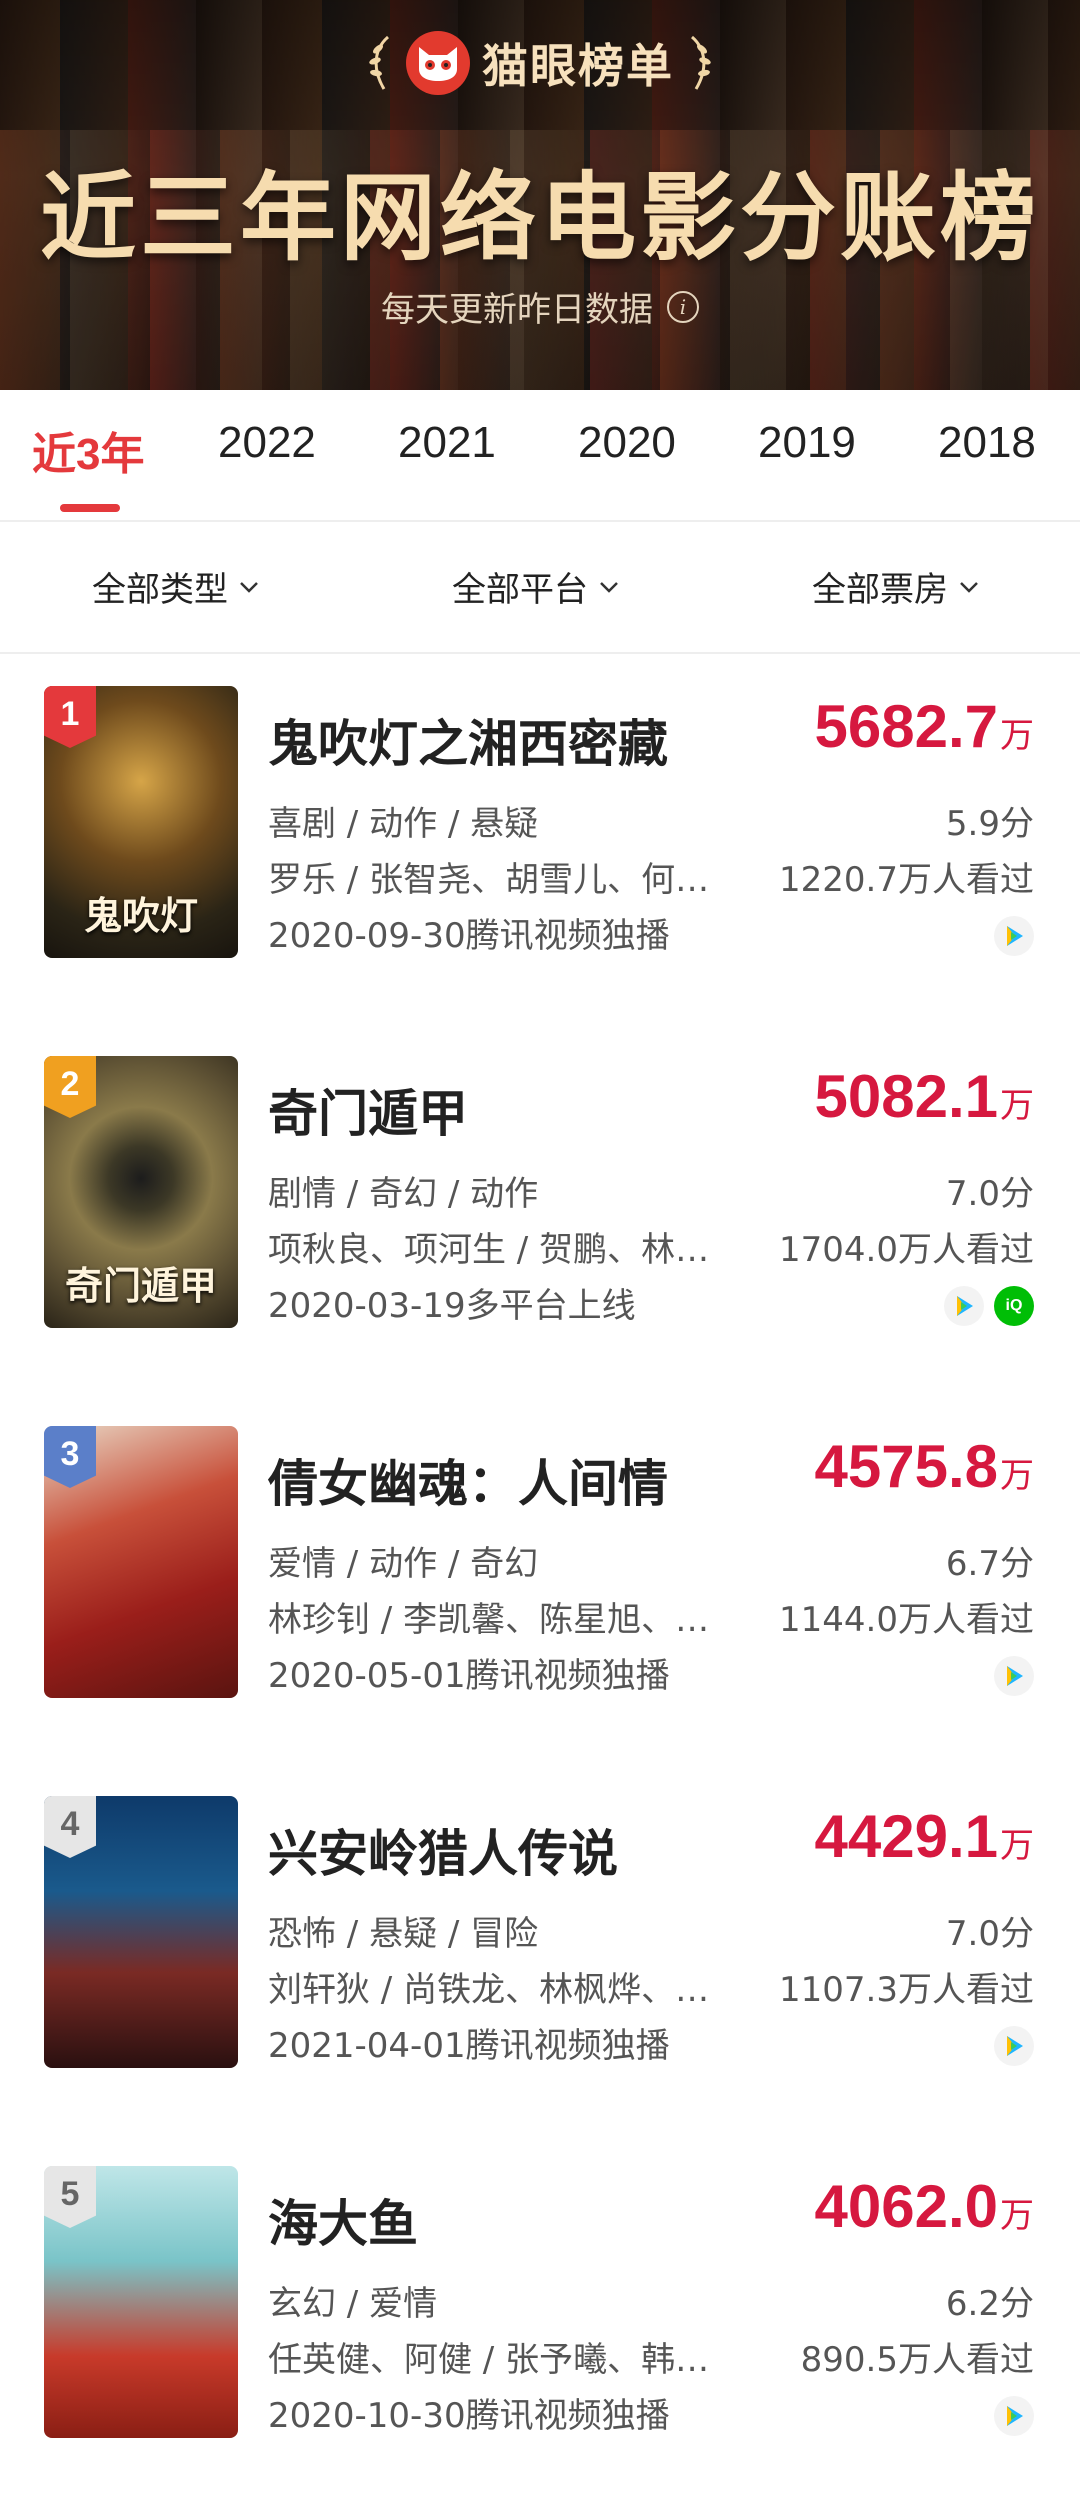 This screenshot has height=2504, width=1080. What do you see at coordinates (469, 2046) in the screenshot?
I see `movie-release: 2021-04-01腾讯视频独播` at bounding box center [469, 2046].